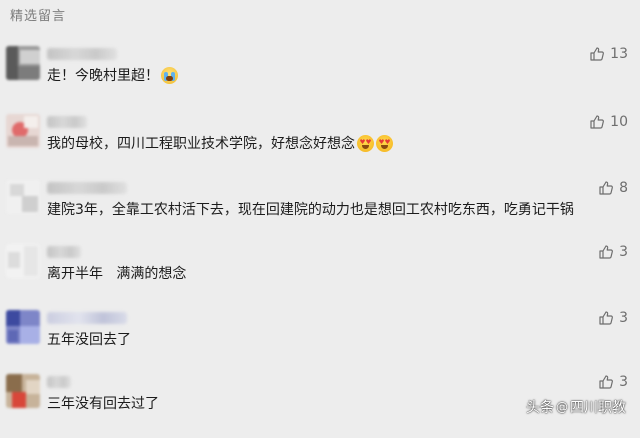  Describe the element at coordinates (117, 274) in the screenshot. I see `comment-text: 离开半年 满满的想念` at that location.